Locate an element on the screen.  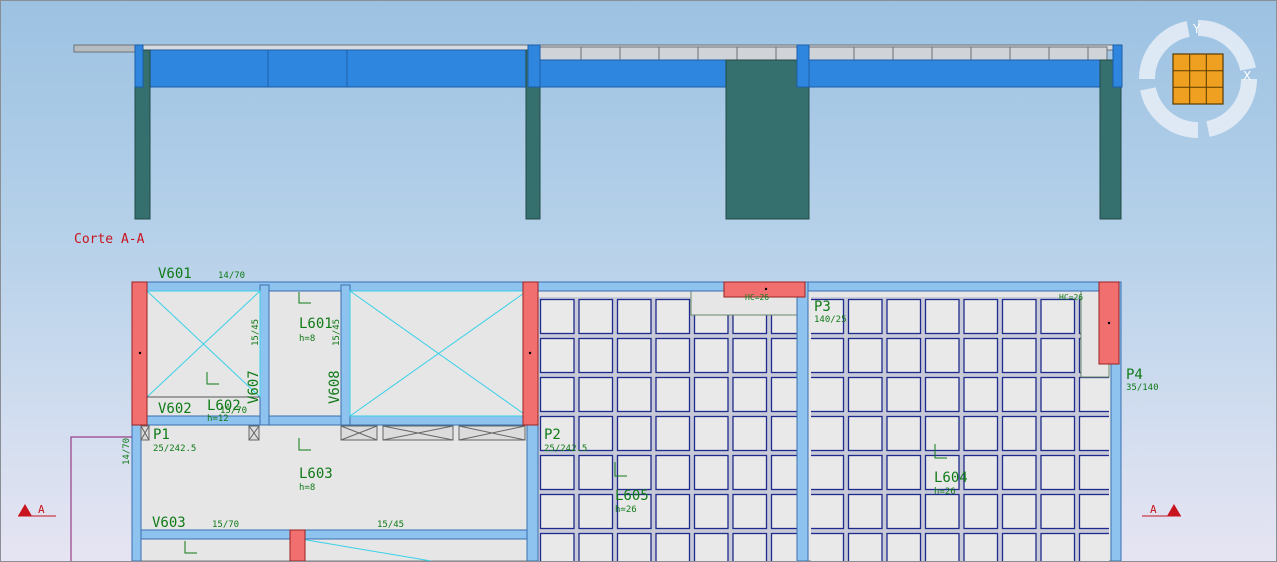
slab-h-l605: h=26 is located at coordinates (626, 510).